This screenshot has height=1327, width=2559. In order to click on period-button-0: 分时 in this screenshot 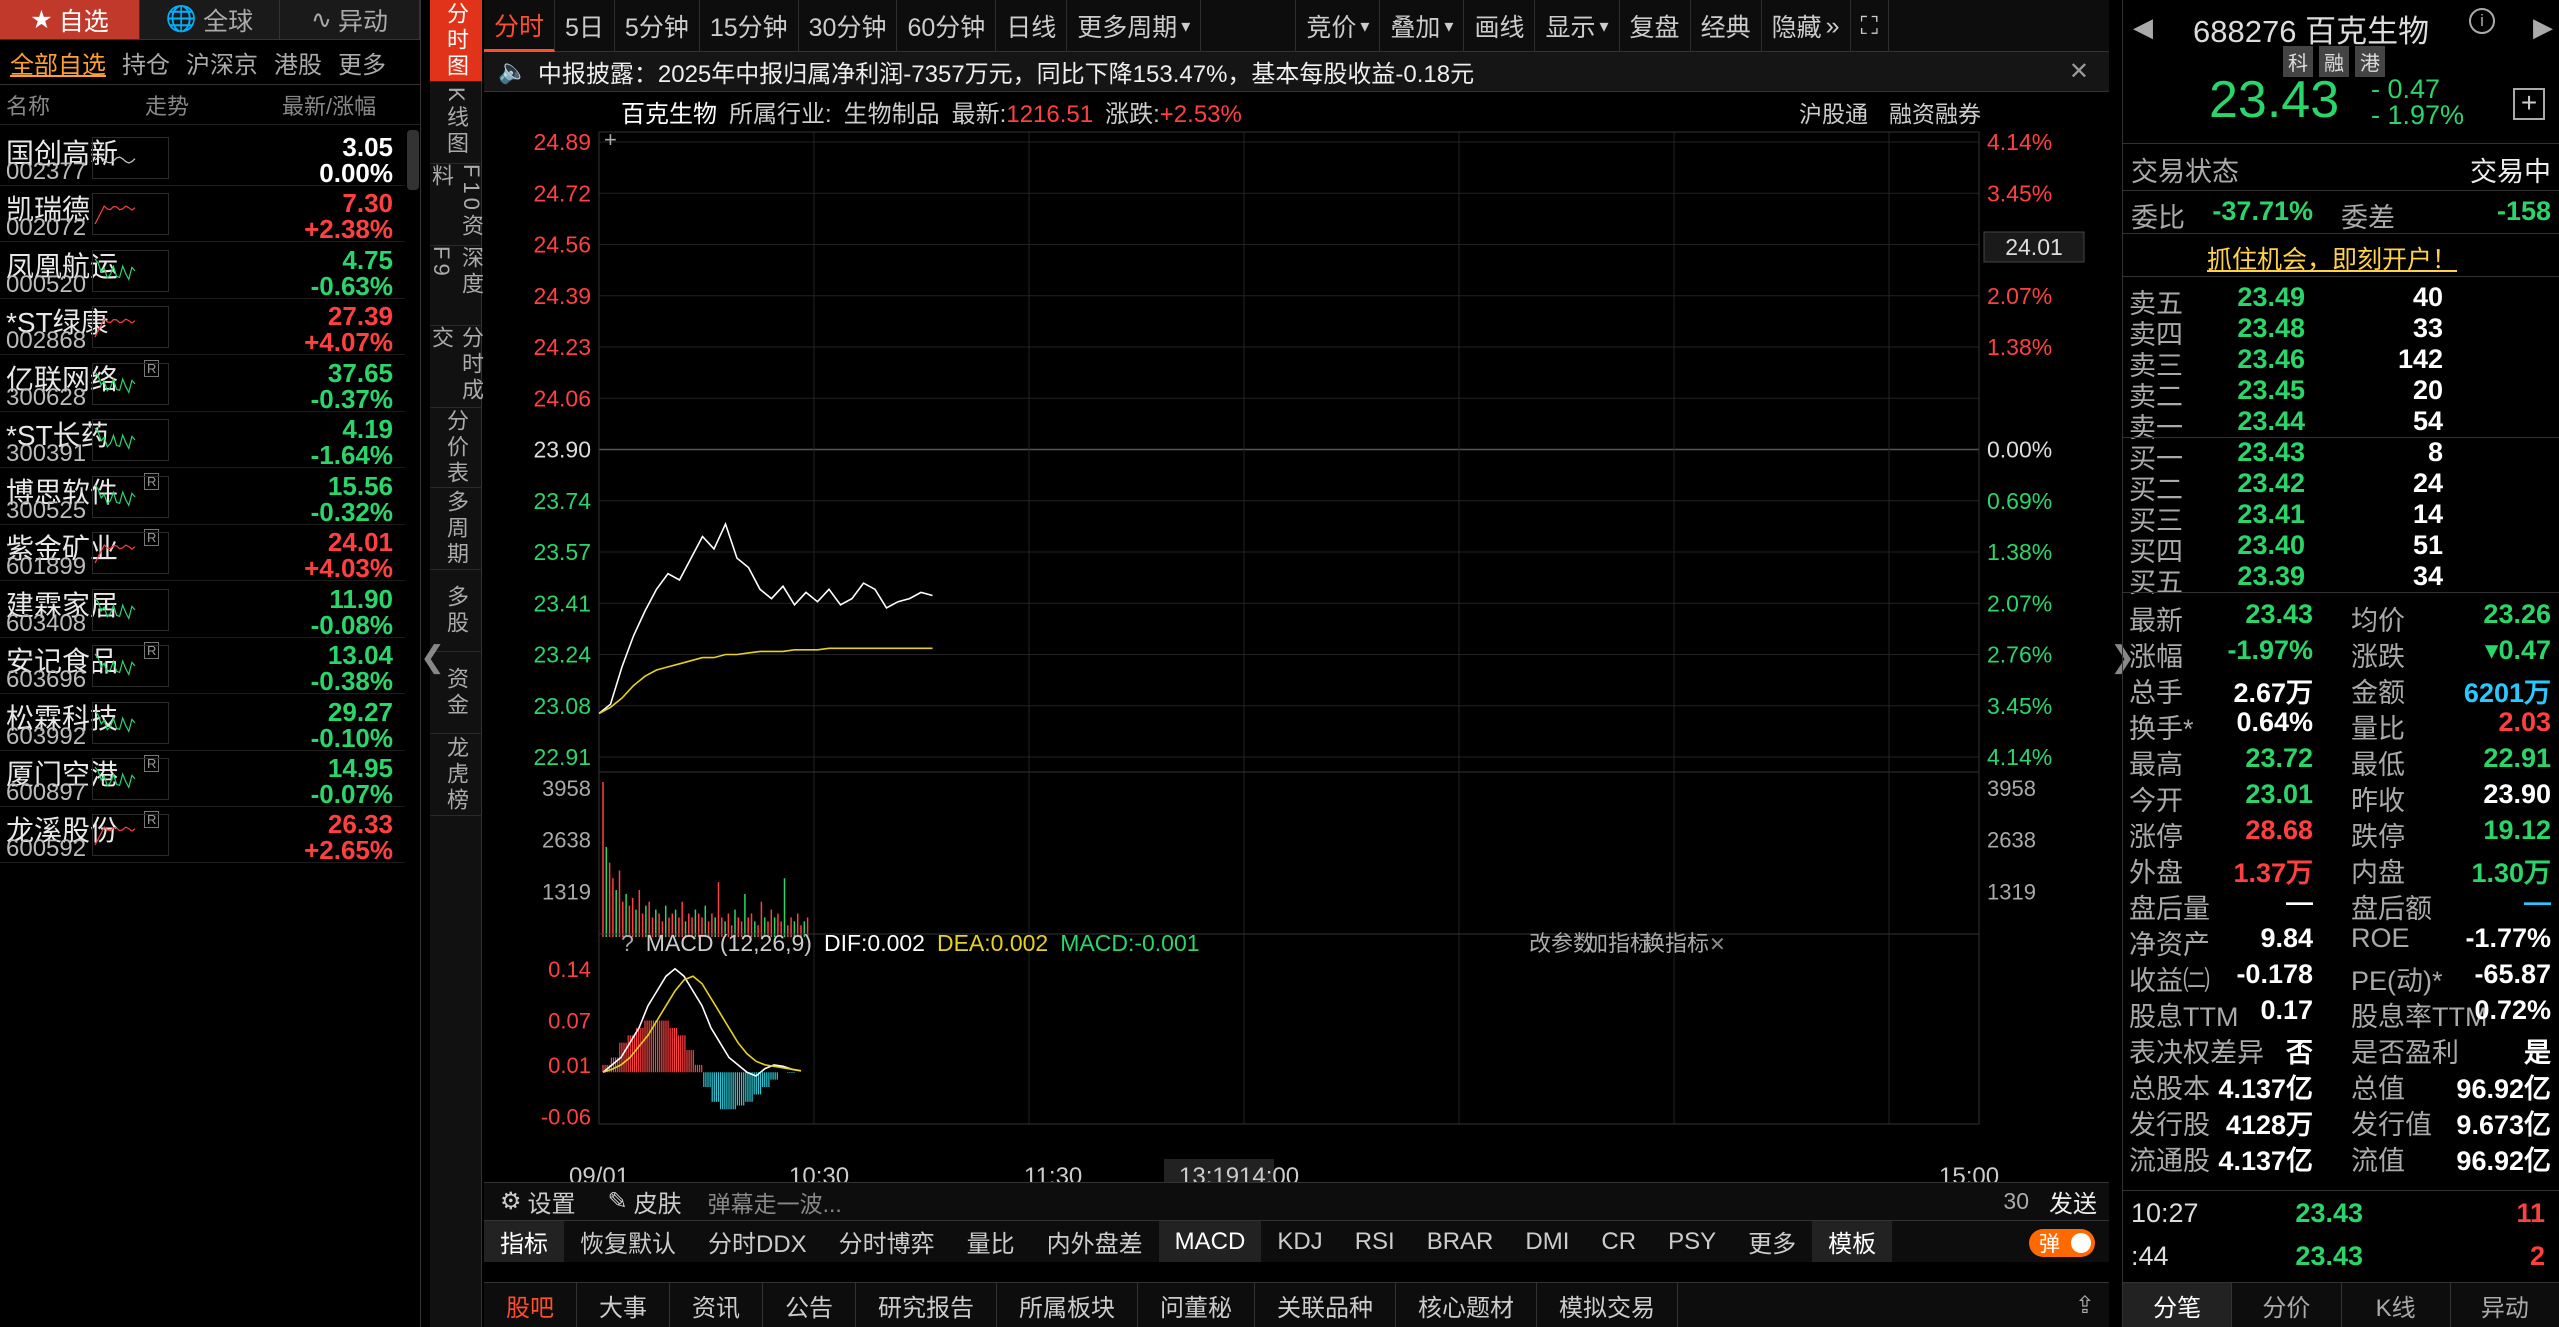, I will do `click(520, 26)`.